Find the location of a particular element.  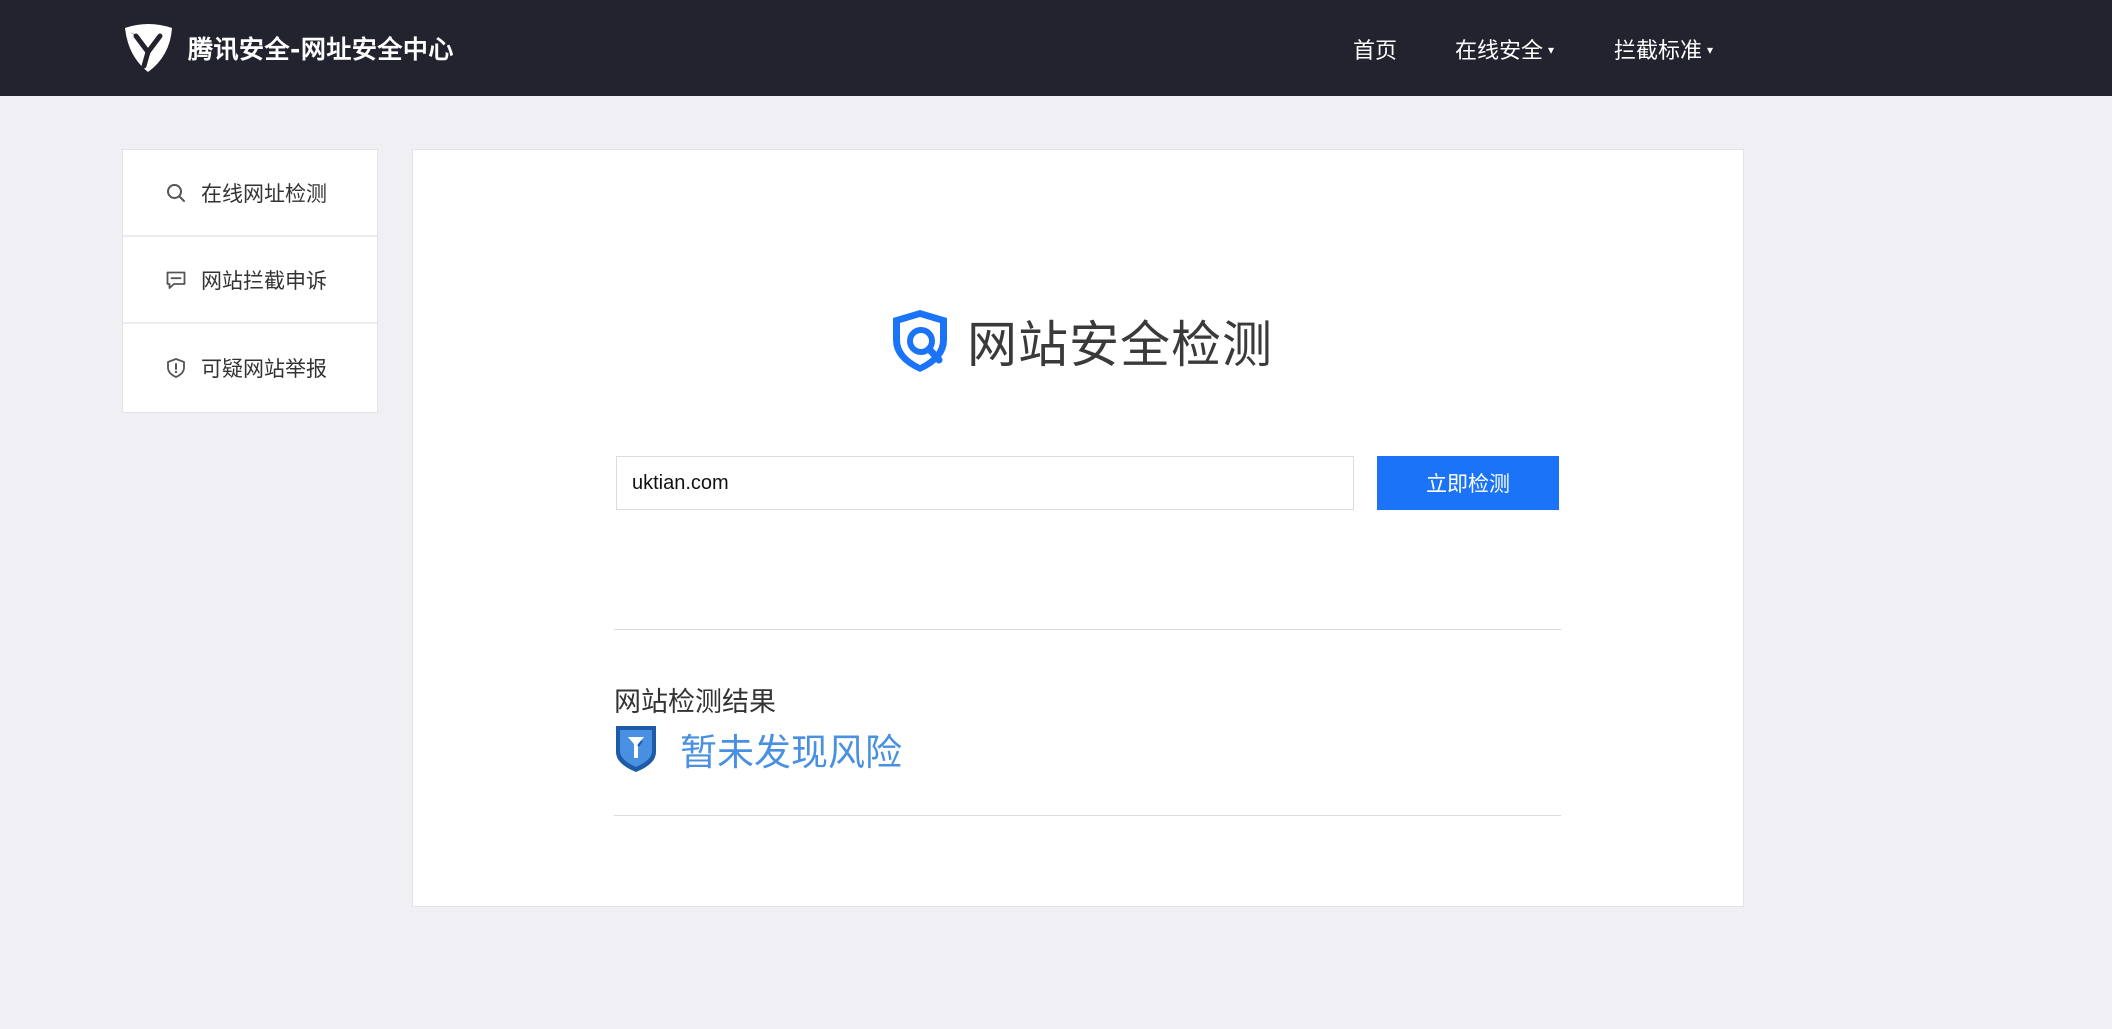

top-navbar: 腾讯安全-网址安全中心 首页 在线安全 ▾ 拦截标准 ▾ is located at coordinates (1056, 48).